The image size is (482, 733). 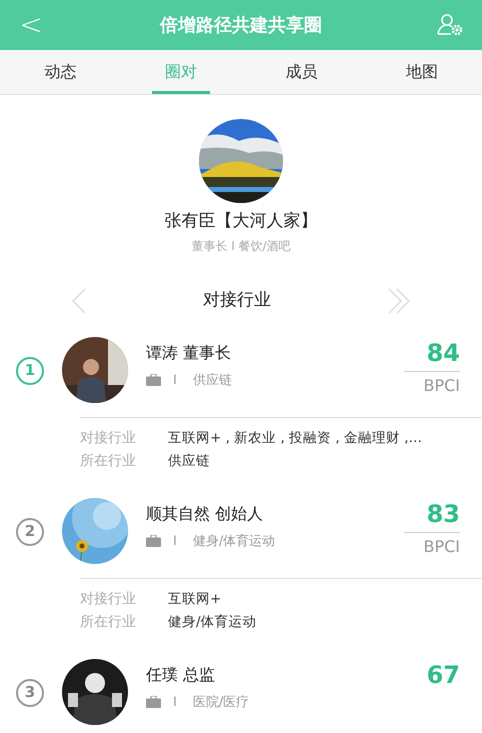 What do you see at coordinates (189, 353) in the screenshot?
I see `member-name: 谭涛 董事长` at bounding box center [189, 353].